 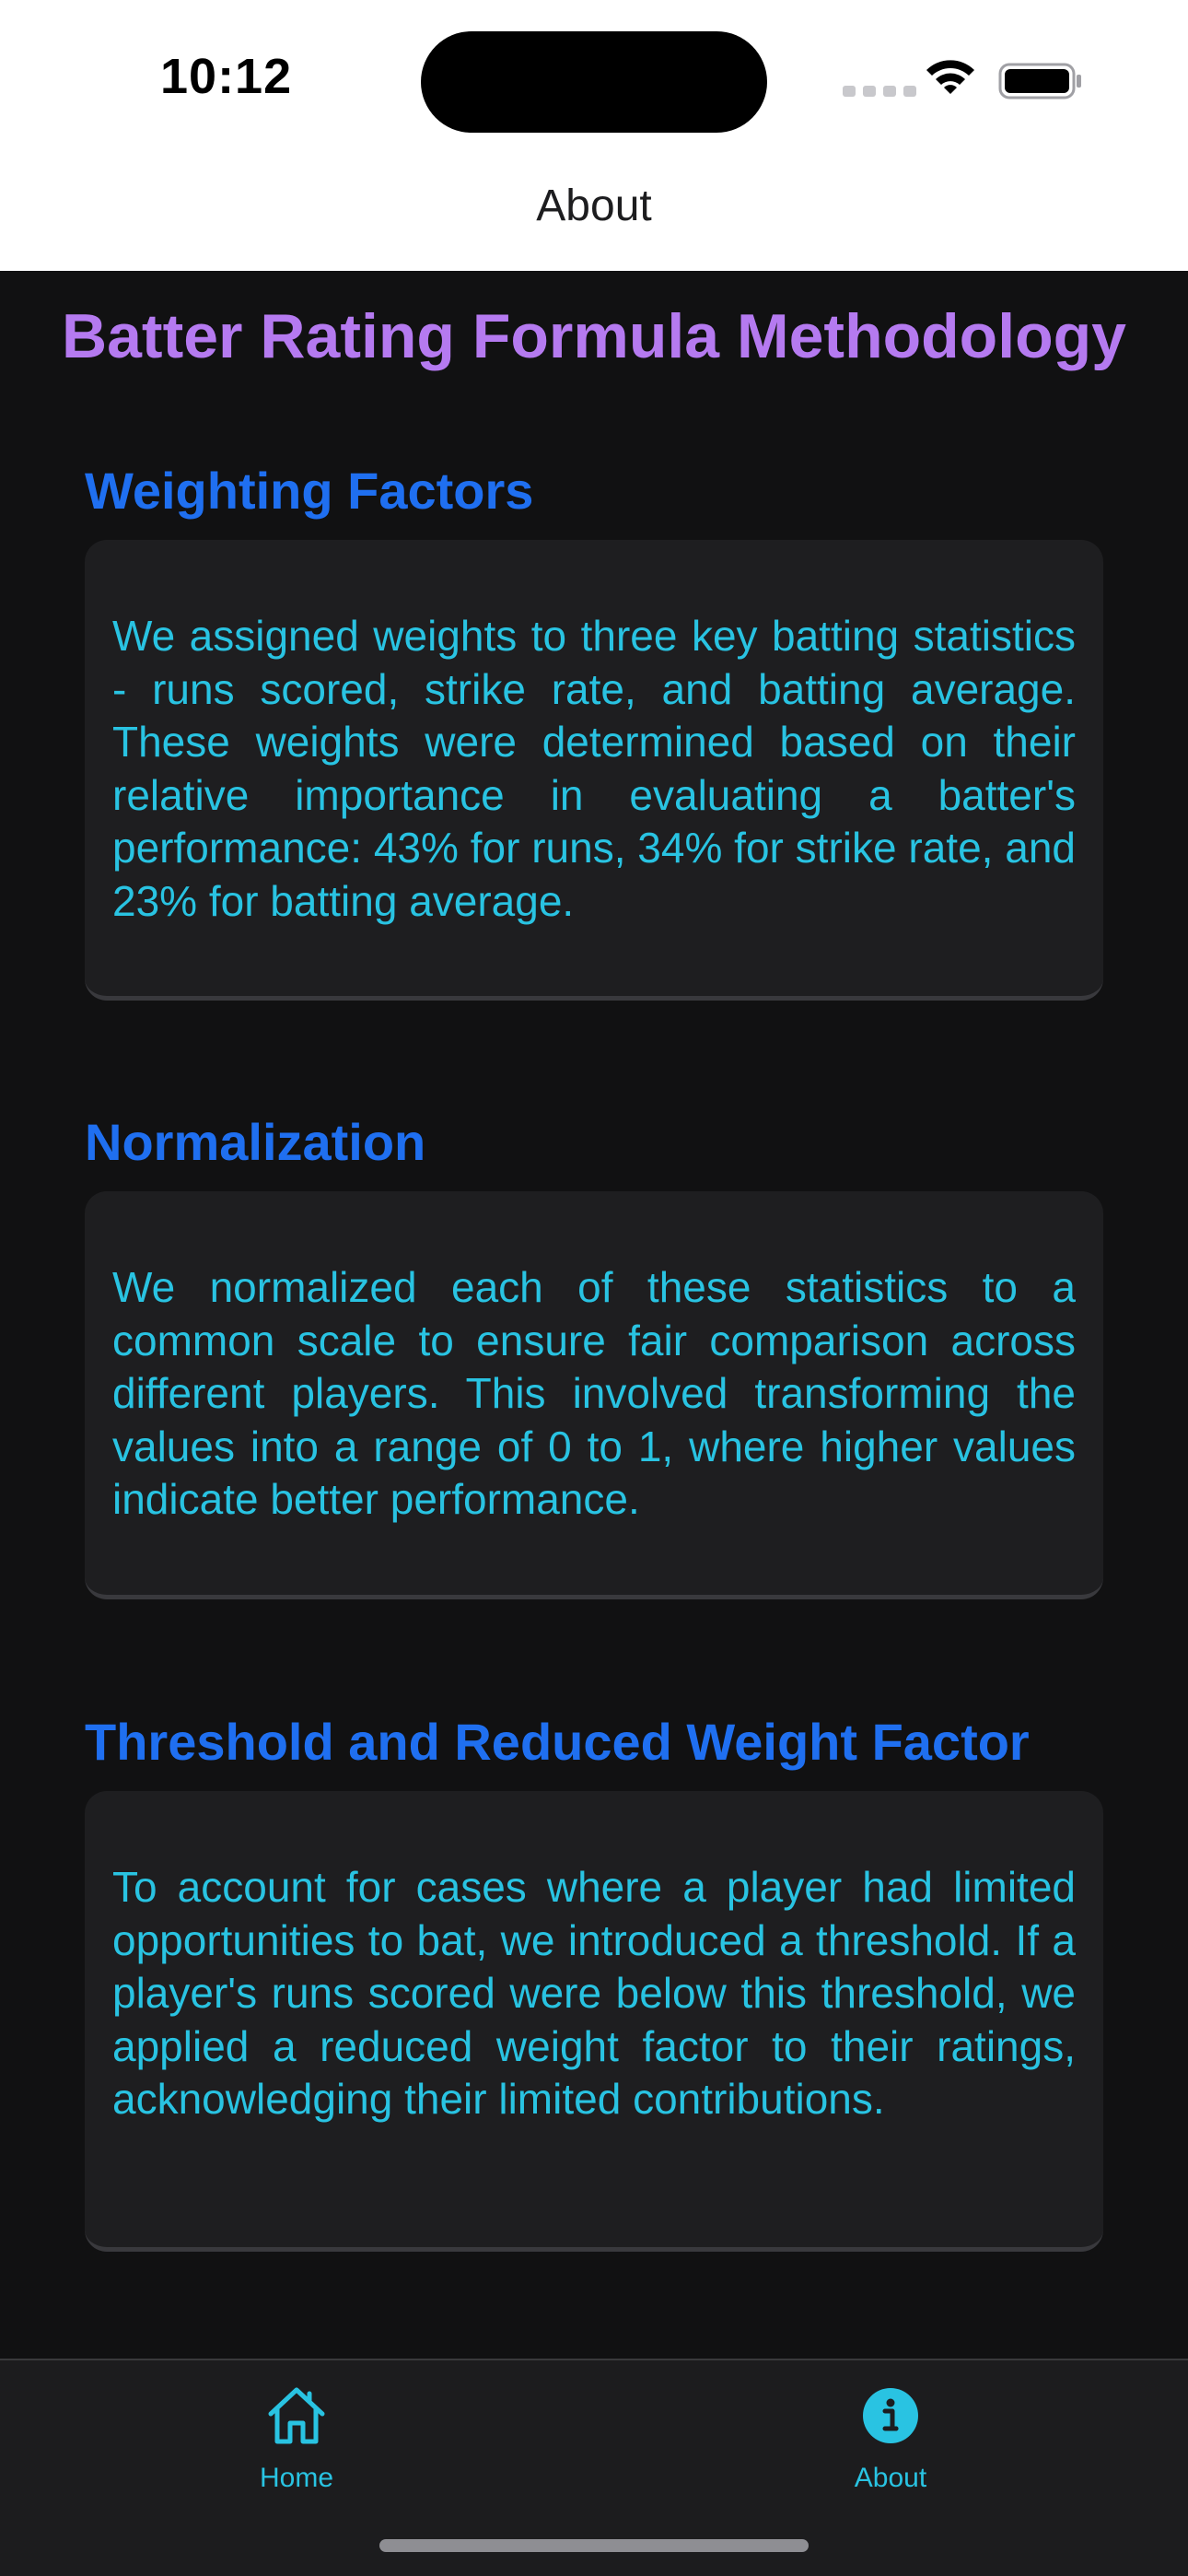 I want to click on battery-icon, so click(x=1039, y=81).